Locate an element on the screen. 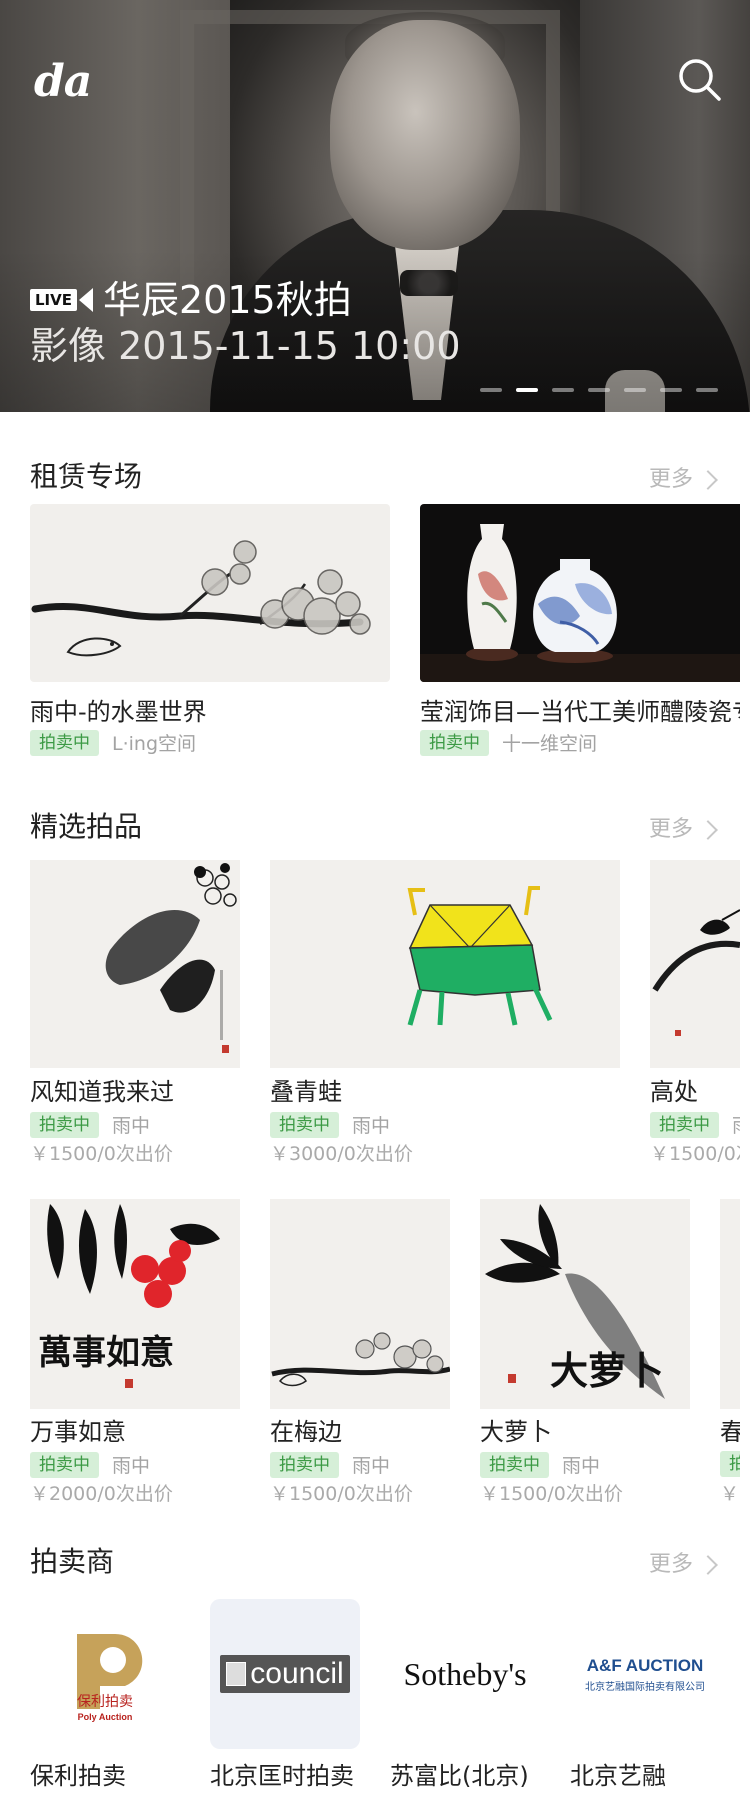  rental-card-meta: 拍卖中 L·ing空间 is located at coordinates (113, 742).